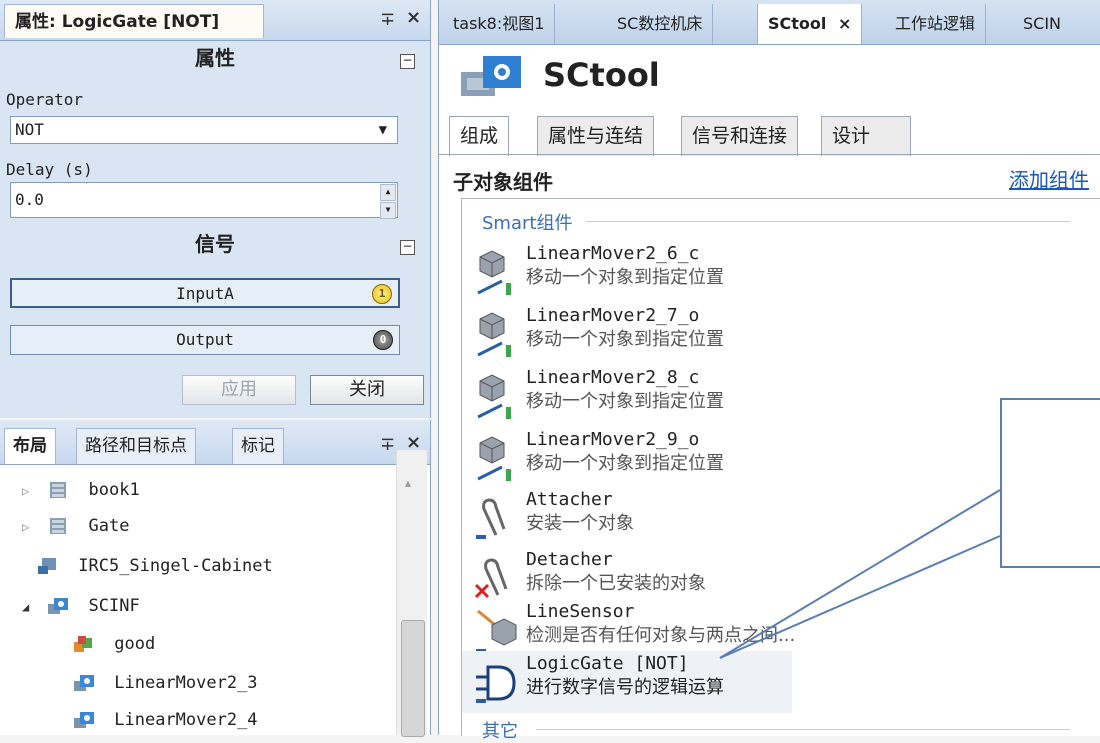 Image resolution: width=1100 pixels, height=743 pixels. Describe the element at coordinates (367, 390) in the screenshot. I see `close-button: 关闭` at that location.